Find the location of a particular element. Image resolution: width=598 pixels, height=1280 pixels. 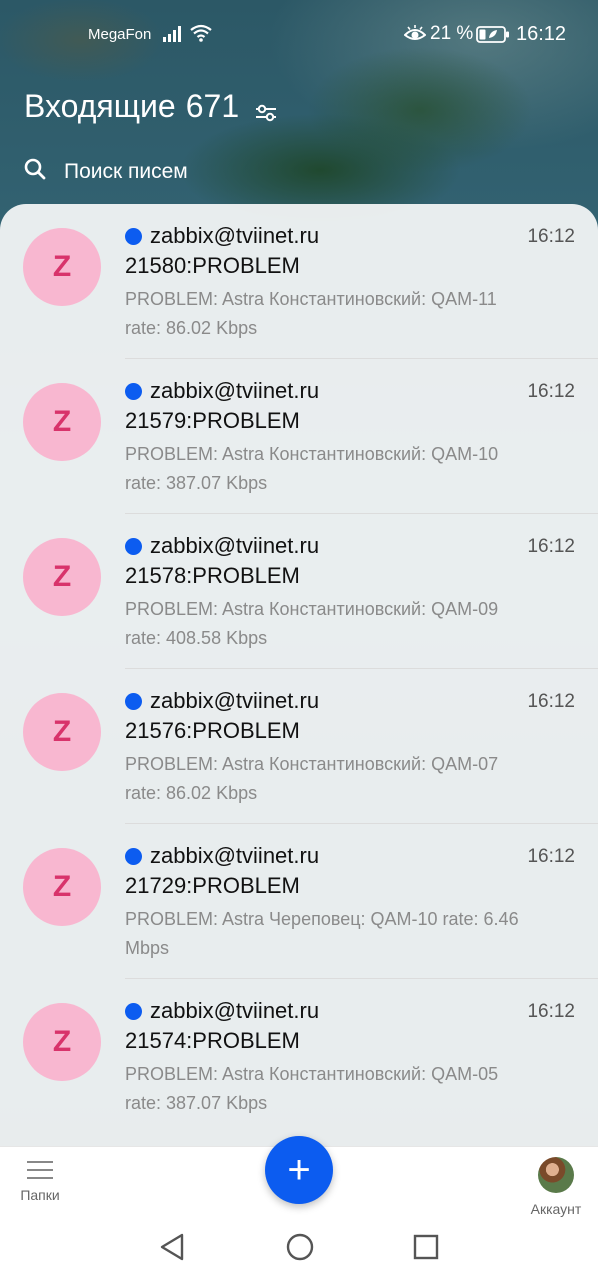

folders-label: Папки is located at coordinates (40, 1195).